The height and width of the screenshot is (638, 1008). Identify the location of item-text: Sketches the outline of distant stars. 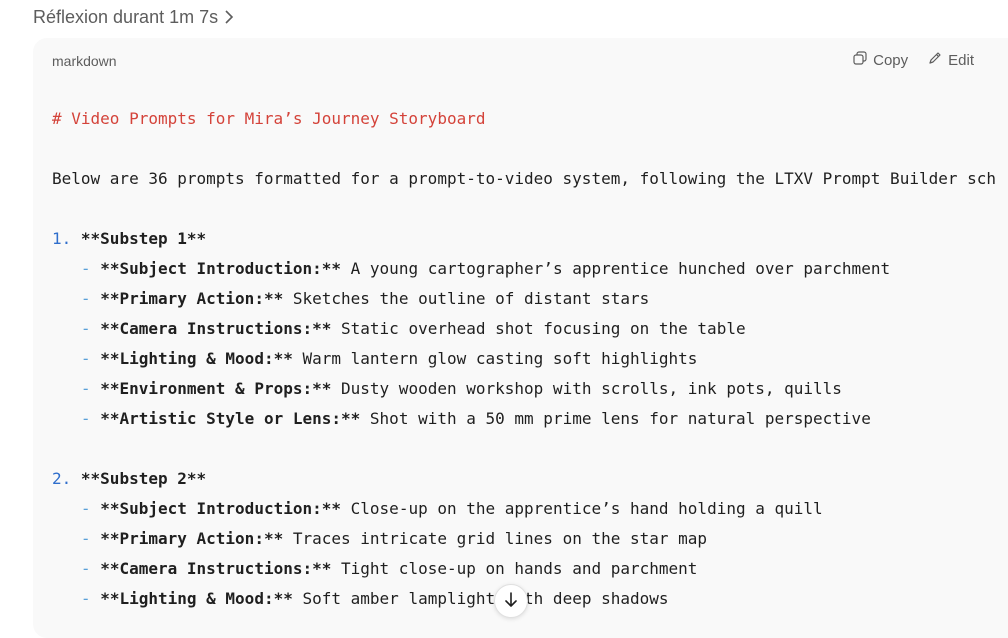
(466, 298).